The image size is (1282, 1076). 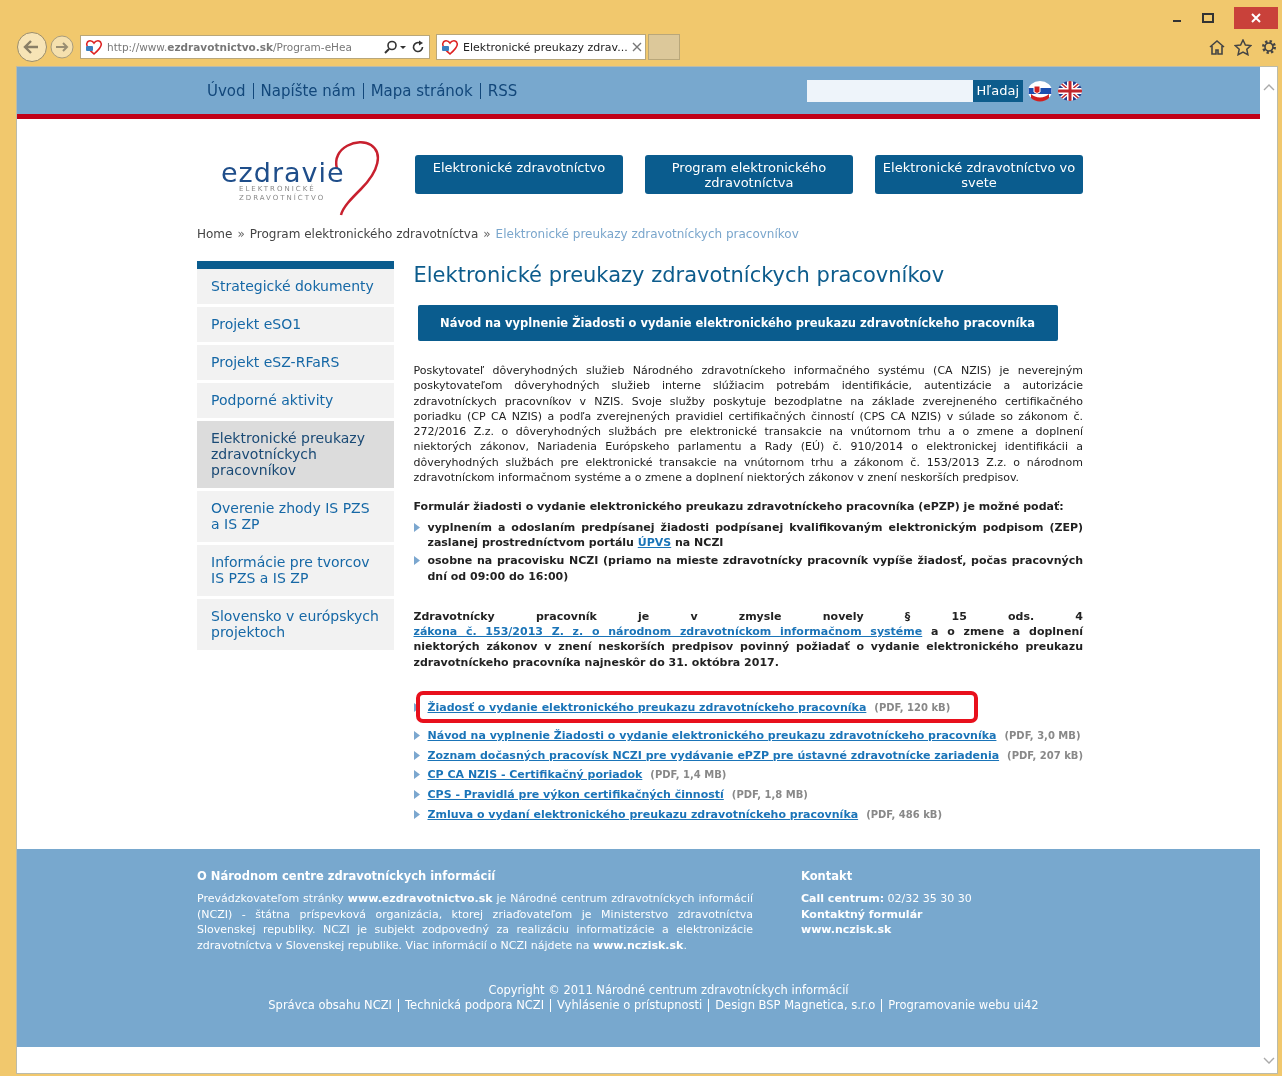 I want to click on settings-icon, so click(x=1269, y=47).